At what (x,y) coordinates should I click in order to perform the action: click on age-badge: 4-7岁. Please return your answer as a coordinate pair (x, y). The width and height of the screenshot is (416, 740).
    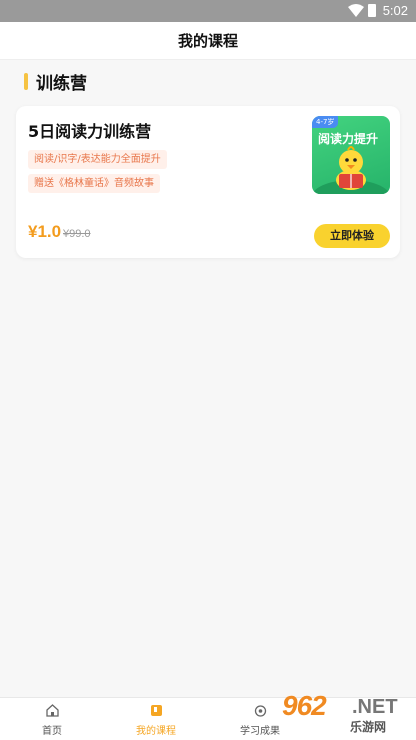
    Looking at the image, I should click on (325, 122).